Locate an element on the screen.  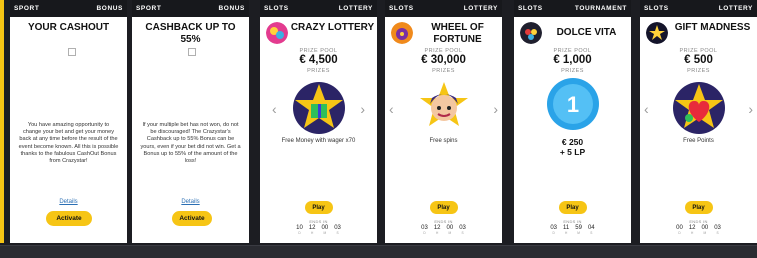
prize-pool-value: € 4,500 is located at coordinates (318, 60).